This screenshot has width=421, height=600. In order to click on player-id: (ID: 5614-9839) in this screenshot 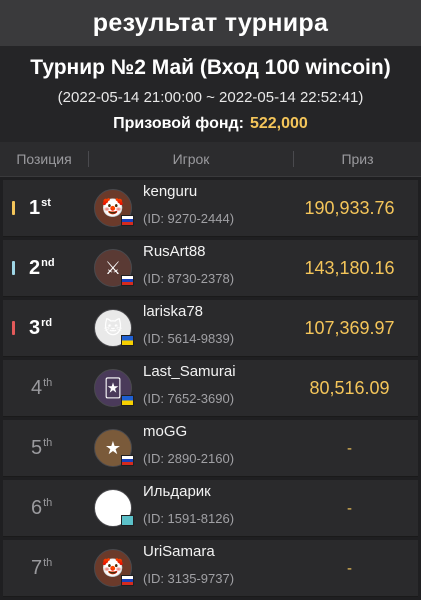, I will do `click(189, 338)`.